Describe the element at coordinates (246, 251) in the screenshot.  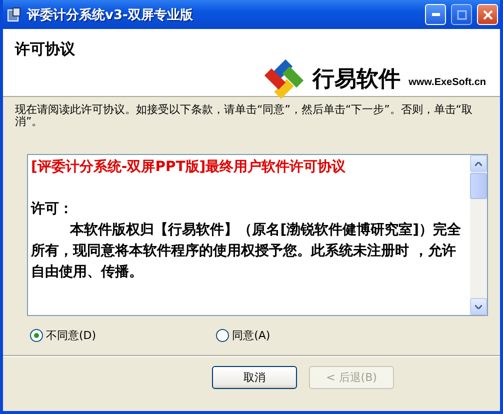
I see `license-paragraph: 本软件版权归【行易软件】（原名[渤锐软件健博研究室]）完全所有，现同意将本软件程序的使用权授予您。此系统未注册时 ，允许自由使用、传播。` at that location.